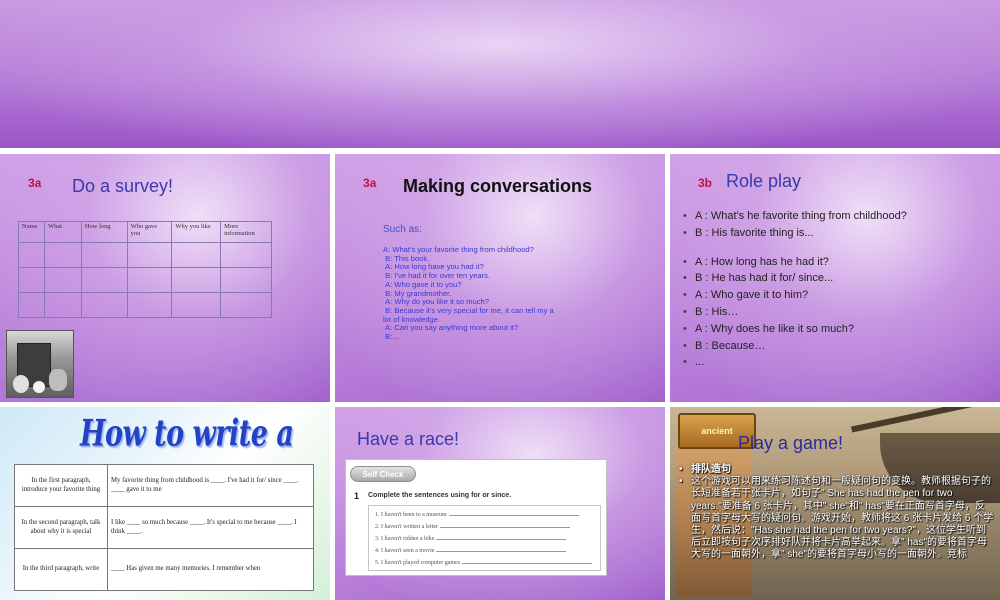  I want to click on sentence-text: 4. I haven't seen a movie, so click(405, 551).